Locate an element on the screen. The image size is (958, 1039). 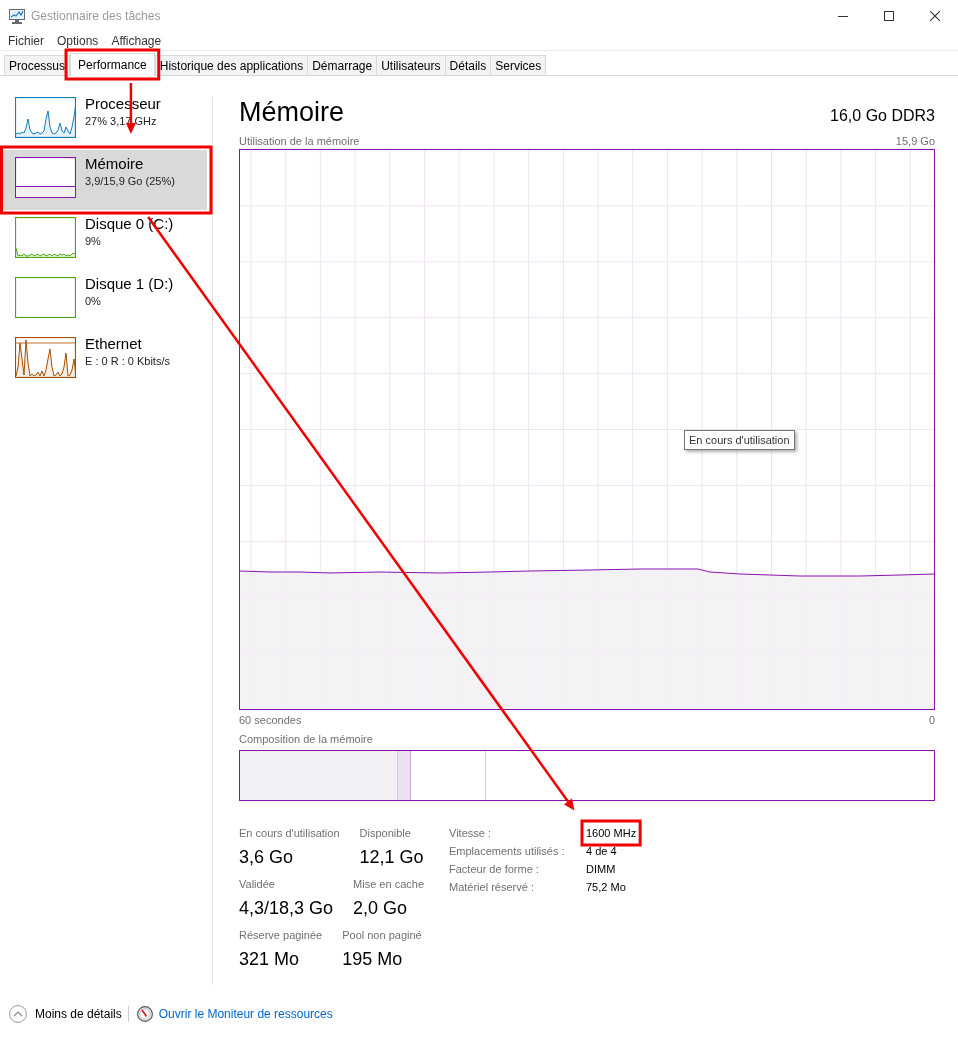
gauge-icon is located at coordinates (144, 1014).